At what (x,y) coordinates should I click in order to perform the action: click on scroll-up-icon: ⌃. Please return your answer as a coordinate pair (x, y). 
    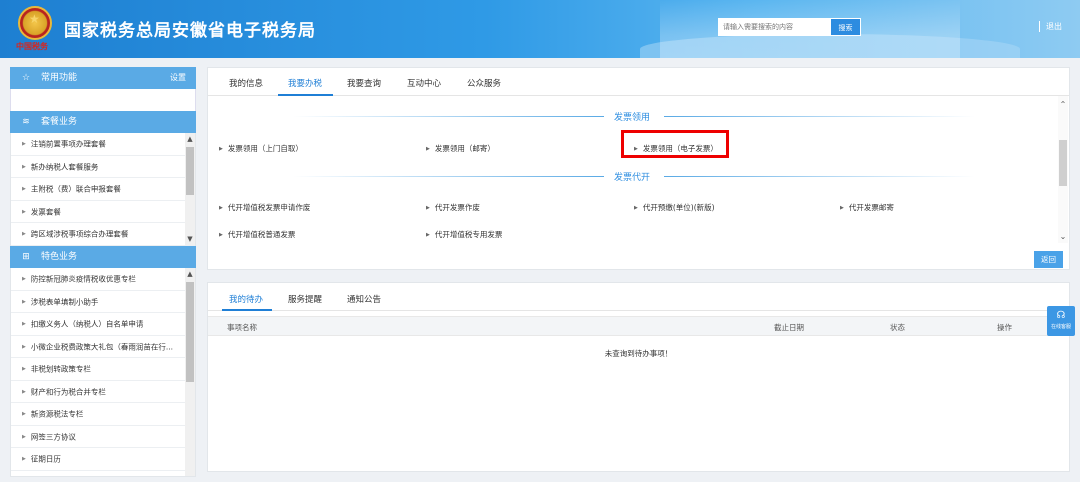
    Looking at the image, I should click on (1063, 104).